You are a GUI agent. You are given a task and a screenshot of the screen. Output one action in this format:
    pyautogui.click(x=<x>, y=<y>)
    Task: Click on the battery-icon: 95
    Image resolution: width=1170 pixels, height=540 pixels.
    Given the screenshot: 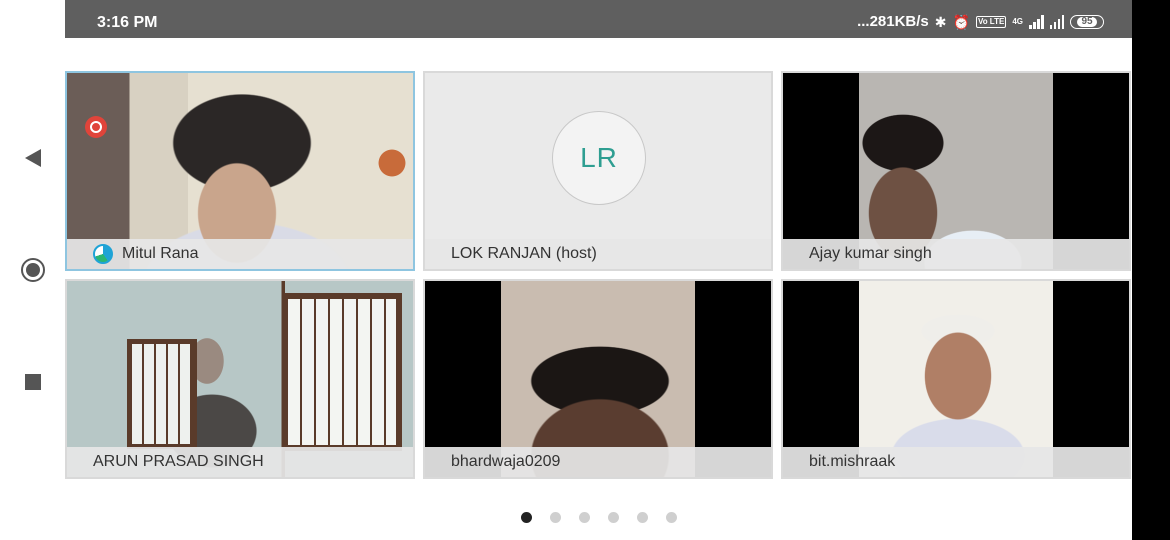 What is the action you would take?
    pyautogui.click(x=1087, y=21)
    